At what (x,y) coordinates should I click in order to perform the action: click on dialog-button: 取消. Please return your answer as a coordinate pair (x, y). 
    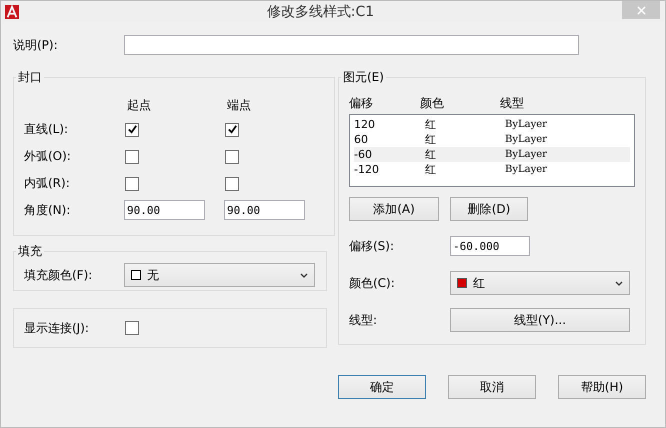
    Looking at the image, I should click on (492, 387).